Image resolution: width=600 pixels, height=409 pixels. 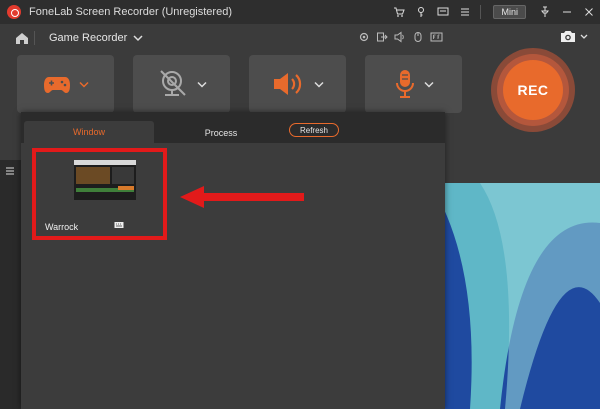 What do you see at coordinates (404, 84) in the screenshot?
I see `microphone-icon` at bounding box center [404, 84].